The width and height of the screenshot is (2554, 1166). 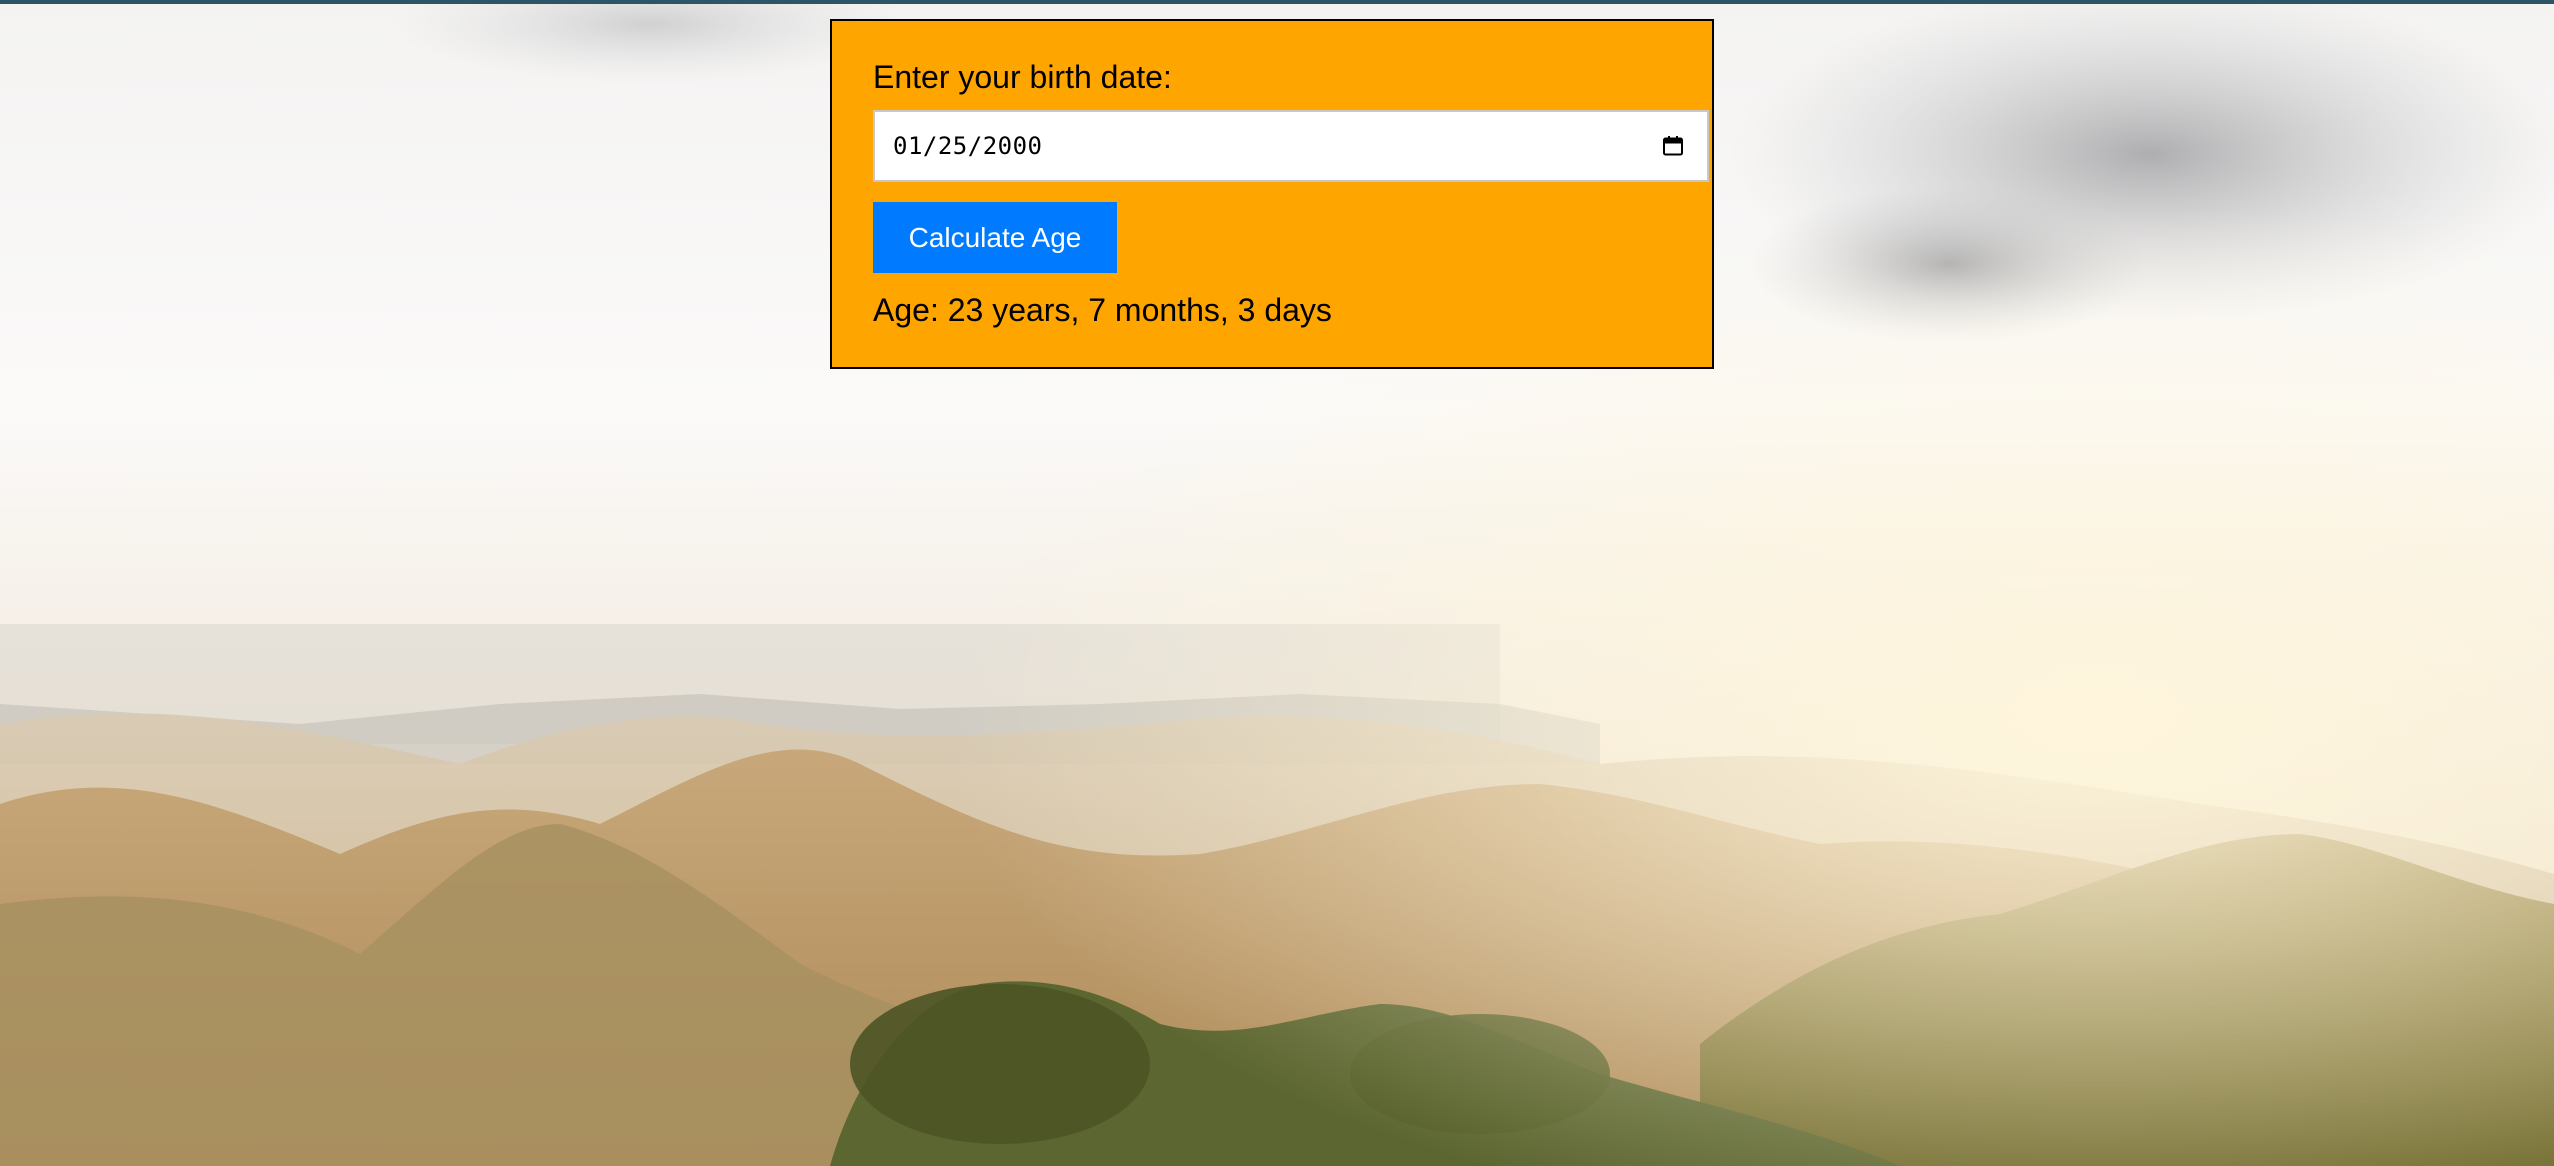 I want to click on age-result-text: Age: 23 years, 7 months, 3 days, so click(x=1102, y=310).